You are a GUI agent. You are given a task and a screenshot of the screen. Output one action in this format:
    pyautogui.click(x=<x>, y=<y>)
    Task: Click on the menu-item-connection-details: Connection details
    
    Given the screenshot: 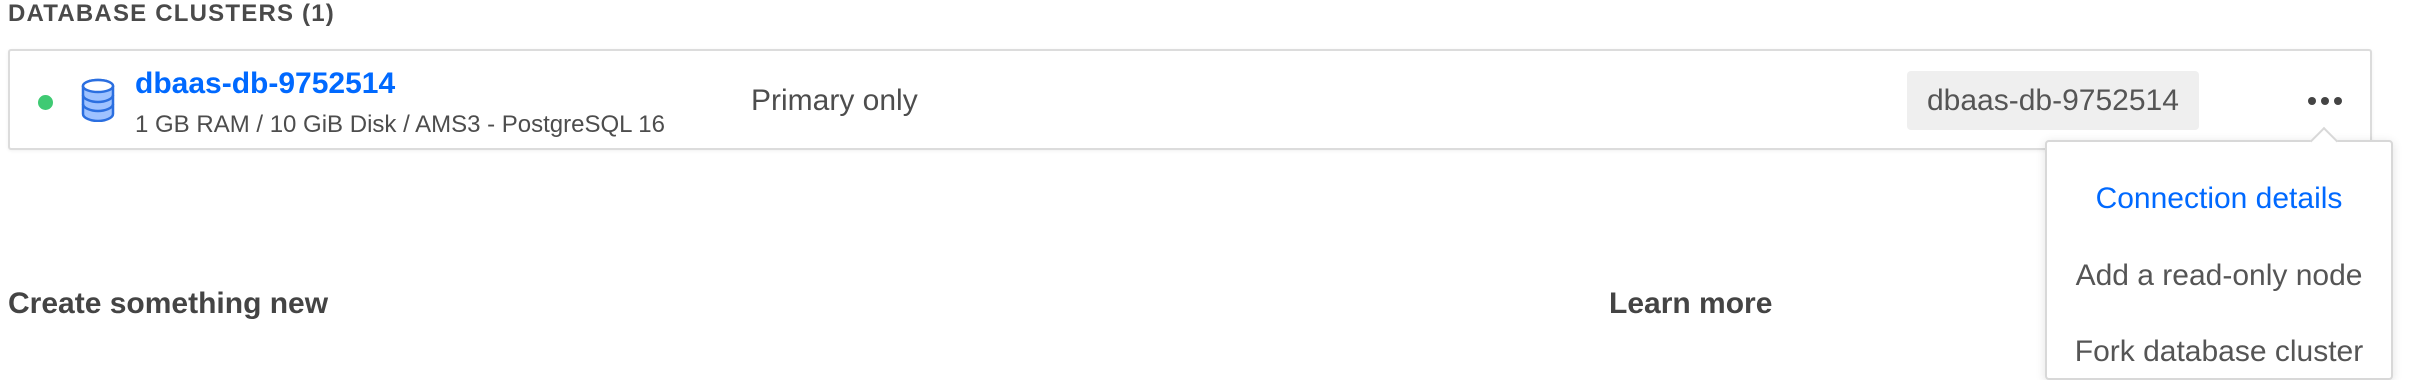 What is the action you would take?
    pyautogui.click(x=2219, y=199)
    